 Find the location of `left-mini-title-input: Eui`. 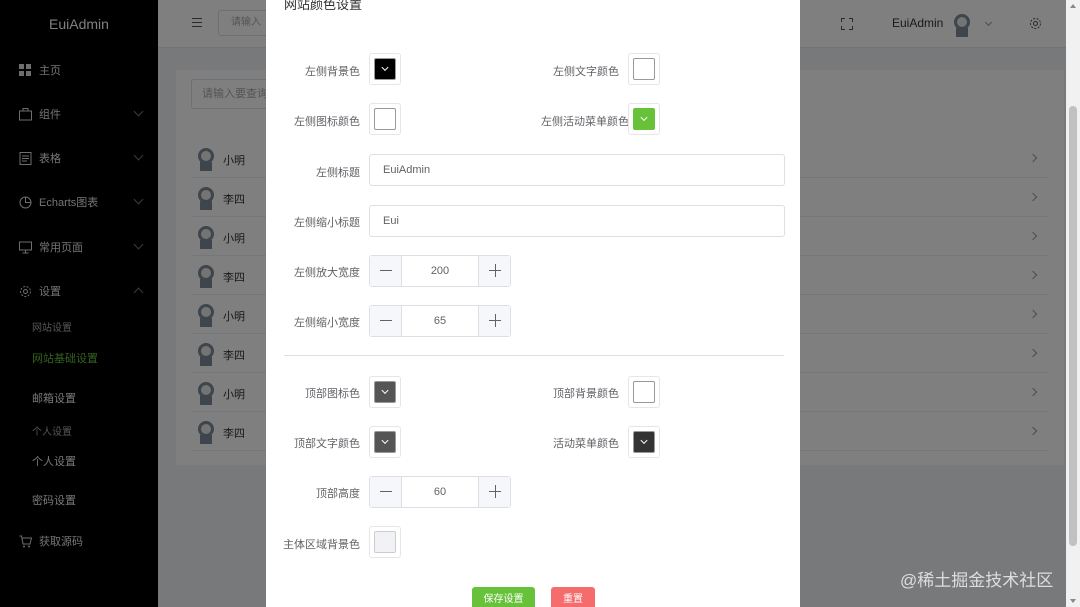

left-mini-title-input: Eui is located at coordinates (577, 221).